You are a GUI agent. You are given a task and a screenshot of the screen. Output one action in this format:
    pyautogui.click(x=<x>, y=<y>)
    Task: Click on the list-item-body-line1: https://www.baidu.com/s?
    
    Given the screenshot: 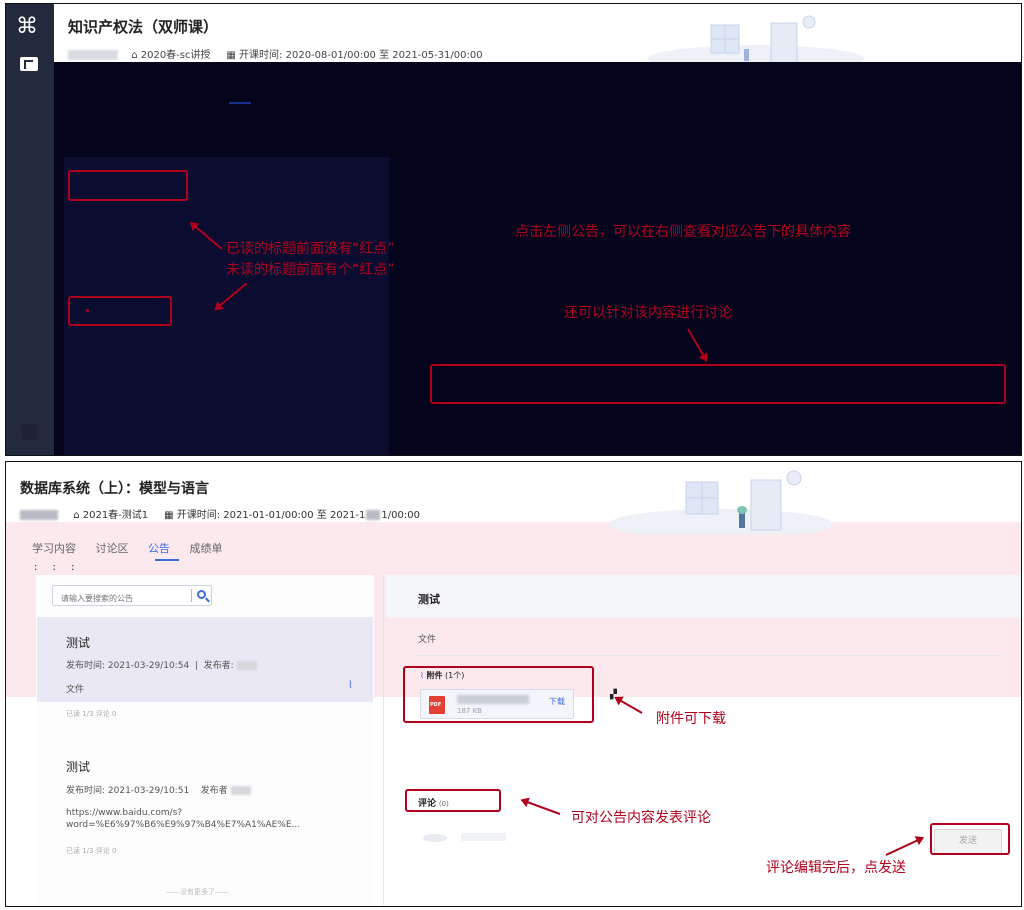 What is the action you would take?
    pyautogui.click(x=124, y=813)
    